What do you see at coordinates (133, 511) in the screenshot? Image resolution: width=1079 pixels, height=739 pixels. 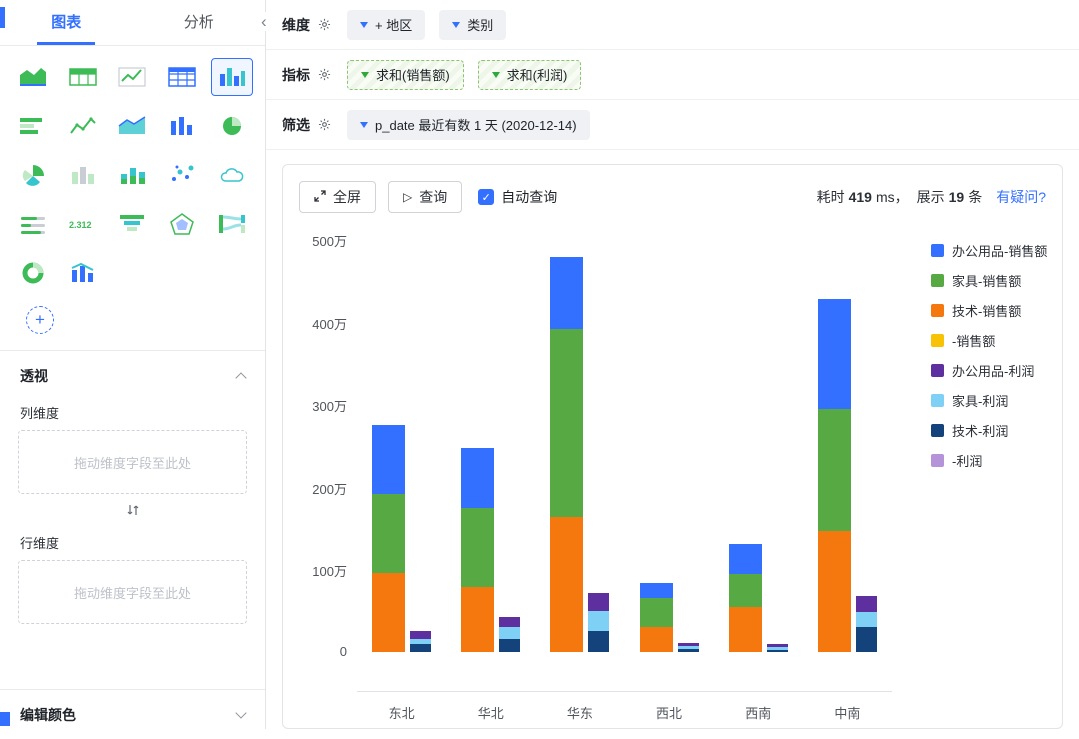 I see `swap-axes-icon` at bounding box center [133, 511].